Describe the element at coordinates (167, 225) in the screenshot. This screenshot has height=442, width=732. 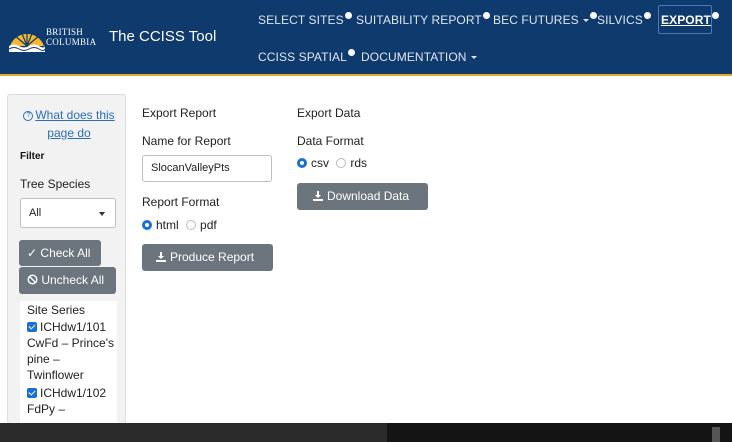
I see `radio-html-label: html` at that location.